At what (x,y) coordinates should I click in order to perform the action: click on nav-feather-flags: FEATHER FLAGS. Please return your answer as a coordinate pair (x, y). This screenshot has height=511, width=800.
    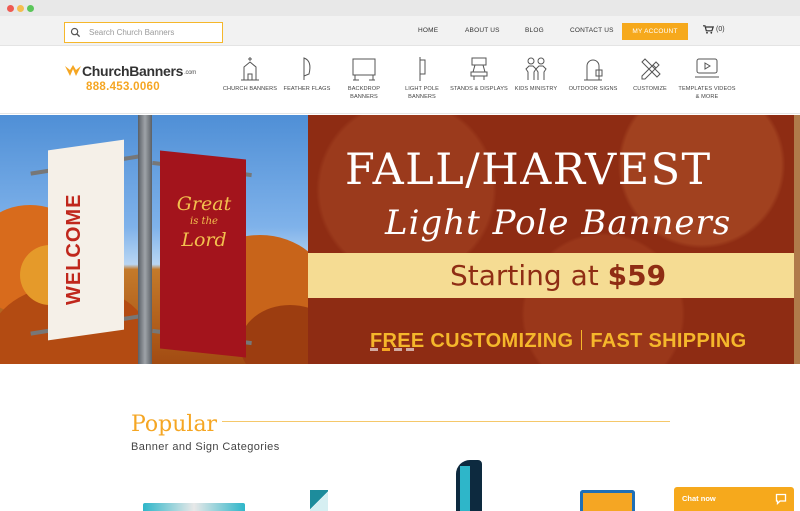
    Looking at the image, I should click on (307, 75).